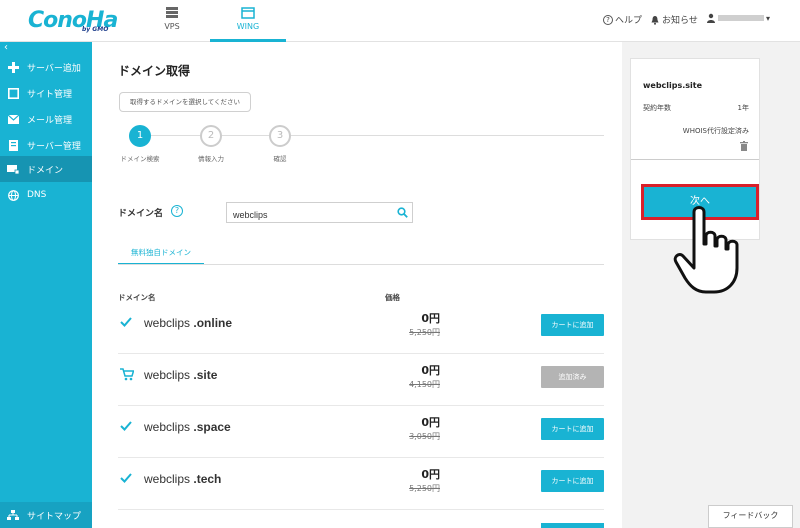 The height and width of the screenshot is (528, 800). I want to click on table-row: webclips .online 0円 5,250円 カートに追加, so click(361, 328).